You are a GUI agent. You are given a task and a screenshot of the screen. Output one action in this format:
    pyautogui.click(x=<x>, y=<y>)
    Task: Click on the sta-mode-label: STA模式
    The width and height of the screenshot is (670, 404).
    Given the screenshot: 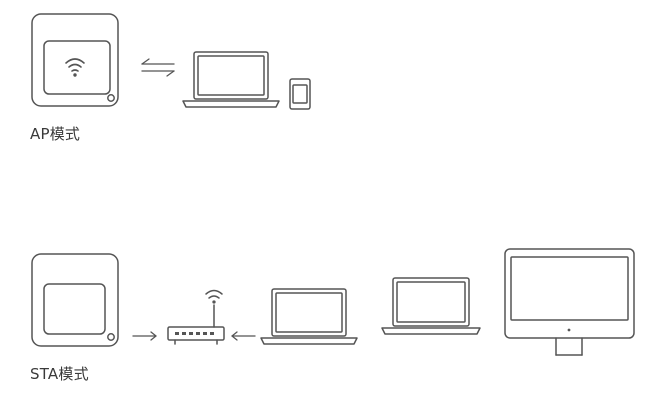 What is the action you would take?
    pyautogui.click(x=59, y=374)
    